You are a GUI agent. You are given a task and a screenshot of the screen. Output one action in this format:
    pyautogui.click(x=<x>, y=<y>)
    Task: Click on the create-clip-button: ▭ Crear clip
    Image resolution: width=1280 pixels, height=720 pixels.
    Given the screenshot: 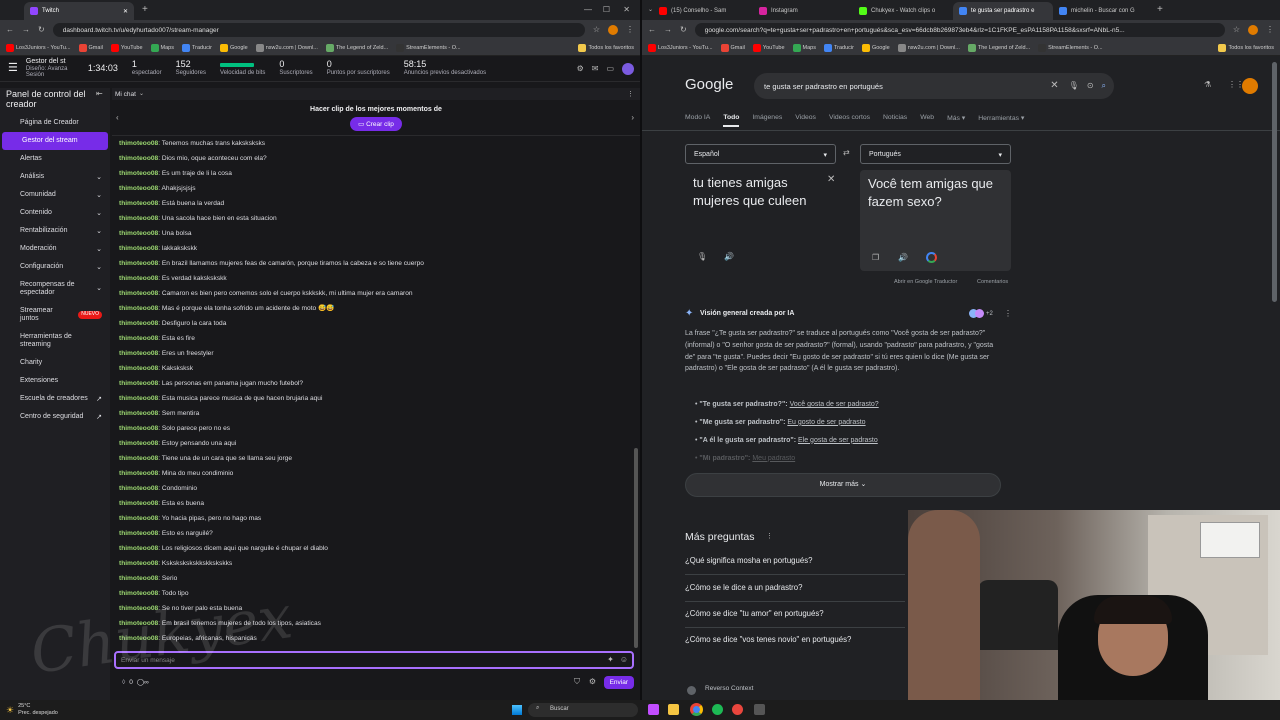 What is the action you would take?
    pyautogui.click(x=376, y=124)
    